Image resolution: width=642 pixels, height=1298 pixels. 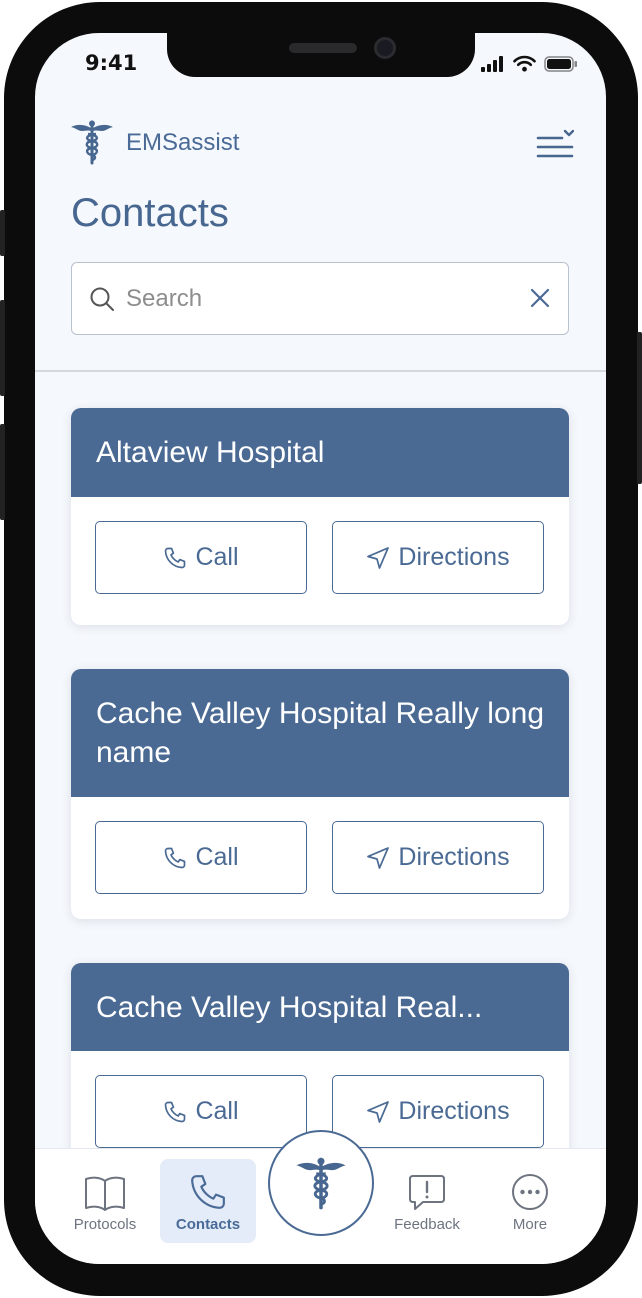 What do you see at coordinates (530, 1192) in the screenshot?
I see `more-icon` at bounding box center [530, 1192].